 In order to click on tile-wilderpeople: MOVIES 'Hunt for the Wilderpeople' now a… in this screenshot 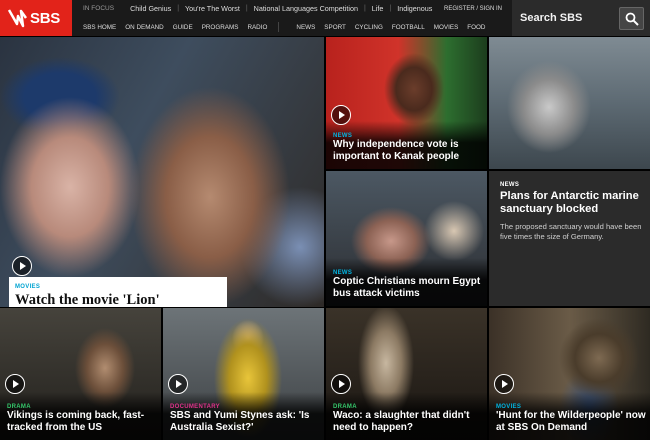, I will do `click(569, 374)`.